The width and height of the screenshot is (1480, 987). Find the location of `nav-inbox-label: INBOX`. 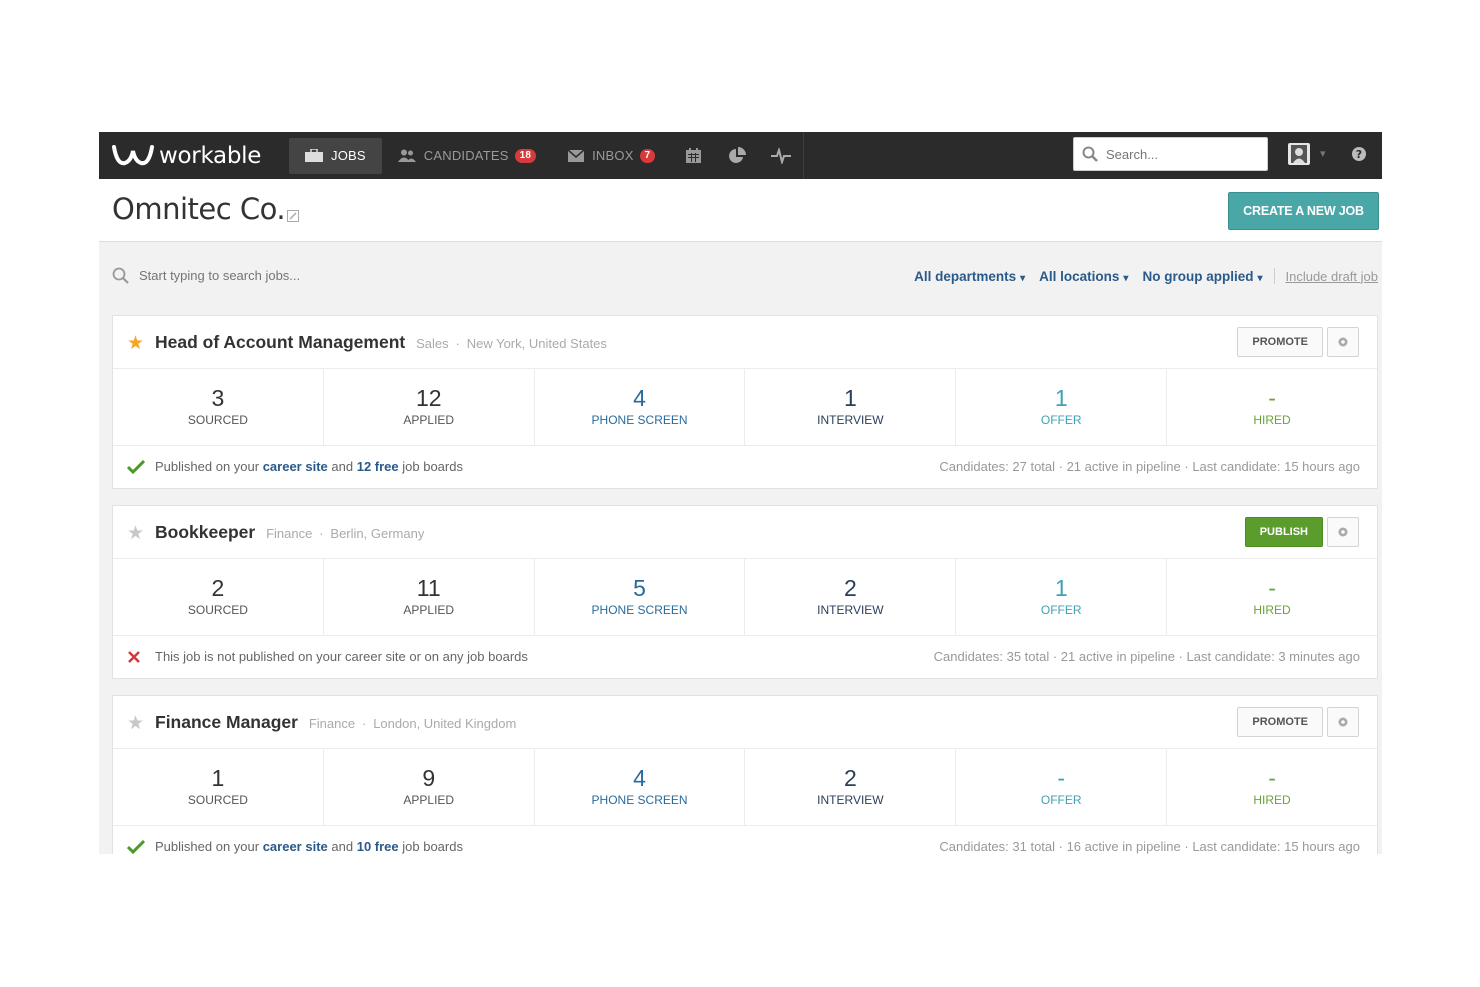

nav-inbox-label: INBOX is located at coordinates (613, 155).